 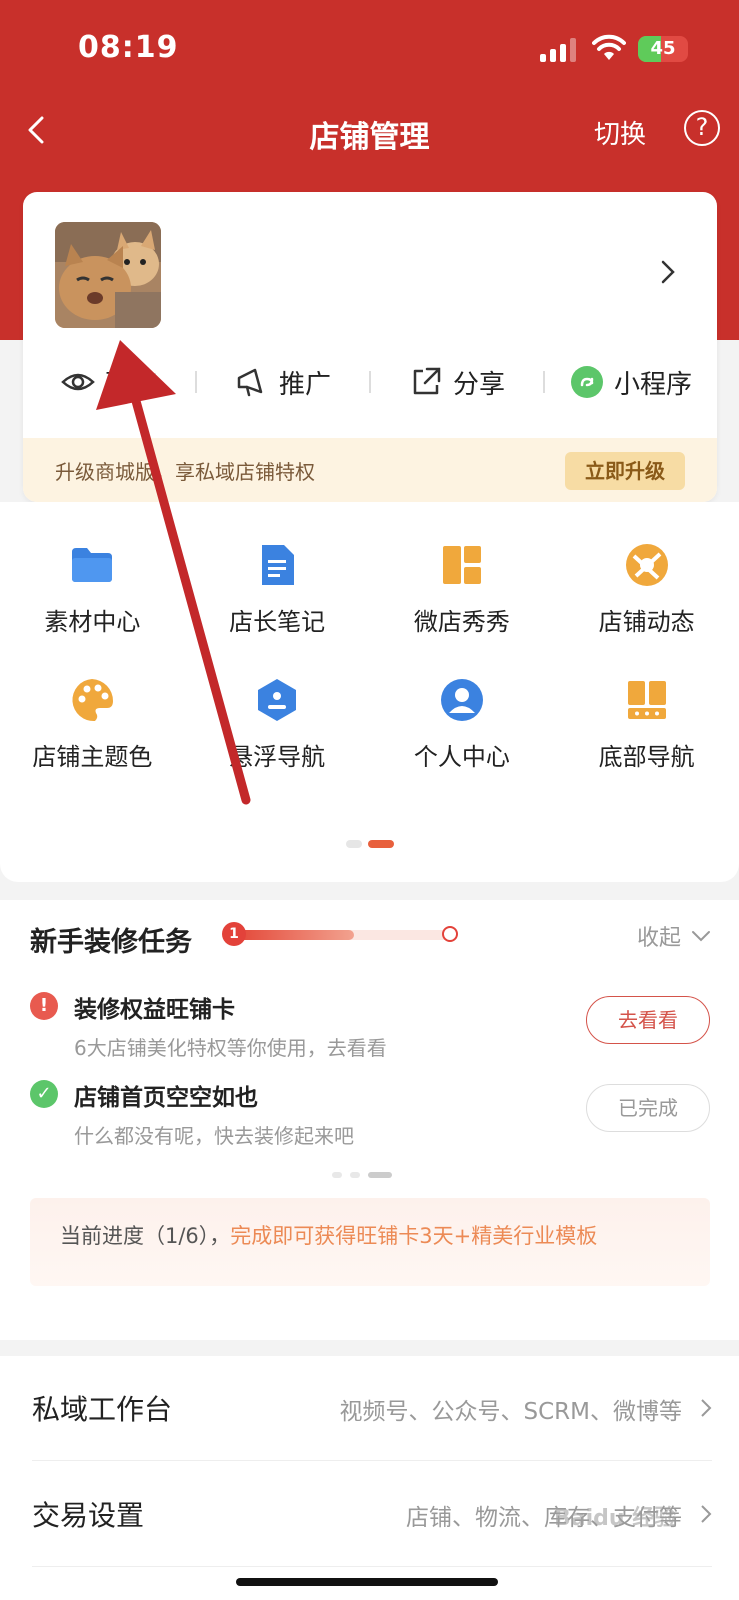 What do you see at coordinates (702, 128) in the screenshot?
I see `help-icon: ?` at bounding box center [702, 128].